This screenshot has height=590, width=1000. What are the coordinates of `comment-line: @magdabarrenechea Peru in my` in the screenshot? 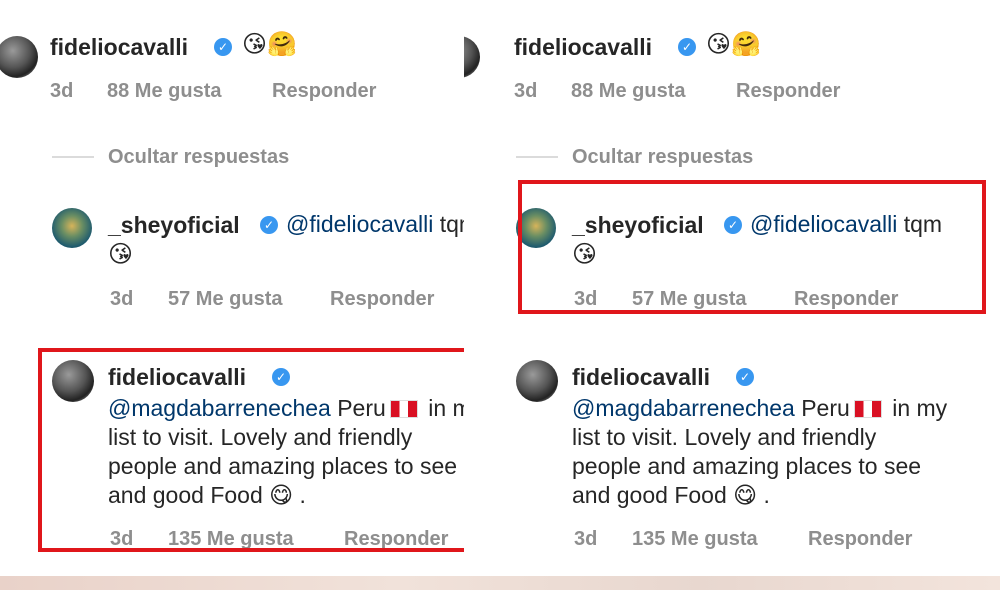 It's located at (759, 408).